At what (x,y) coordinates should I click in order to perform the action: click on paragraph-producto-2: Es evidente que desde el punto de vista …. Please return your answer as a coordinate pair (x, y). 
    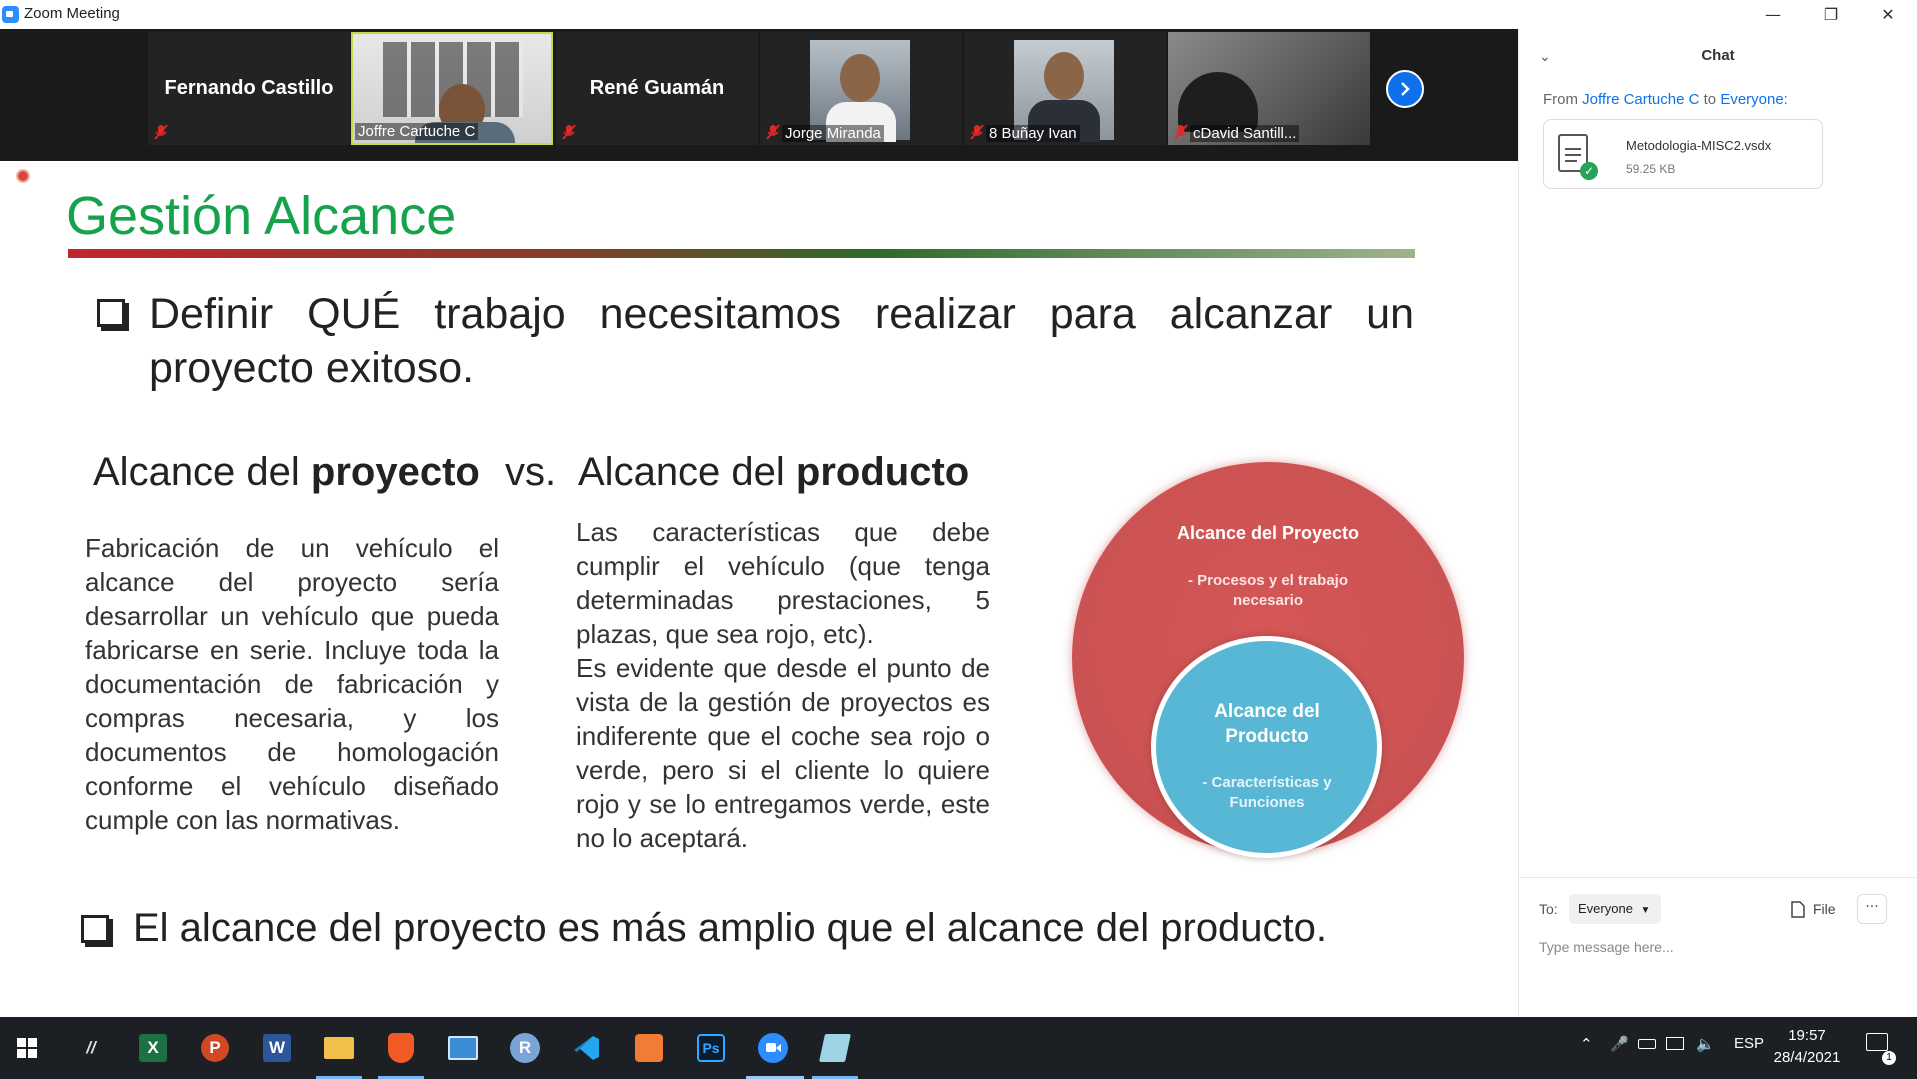
    Looking at the image, I should click on (783, 753).